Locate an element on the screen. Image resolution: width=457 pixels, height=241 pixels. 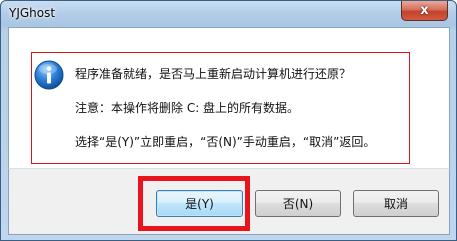
message-line-2: 注意：本操作将删除 C: 盘上的所有数据。 is located at coordinates (187, 108).